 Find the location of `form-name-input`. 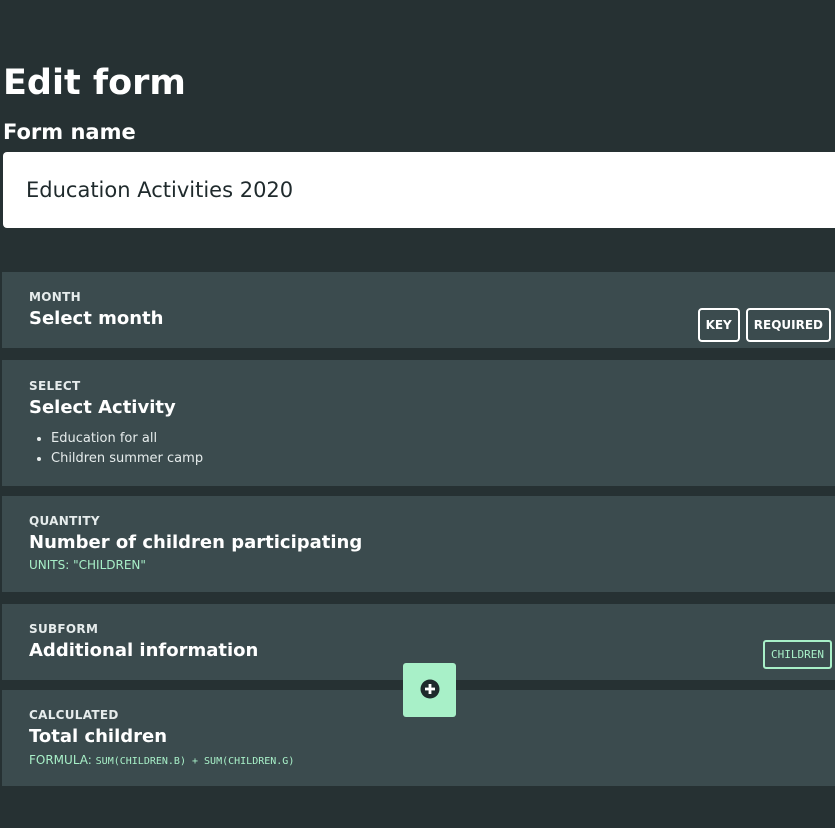

form-name-input is located at coordinates (419, 190).